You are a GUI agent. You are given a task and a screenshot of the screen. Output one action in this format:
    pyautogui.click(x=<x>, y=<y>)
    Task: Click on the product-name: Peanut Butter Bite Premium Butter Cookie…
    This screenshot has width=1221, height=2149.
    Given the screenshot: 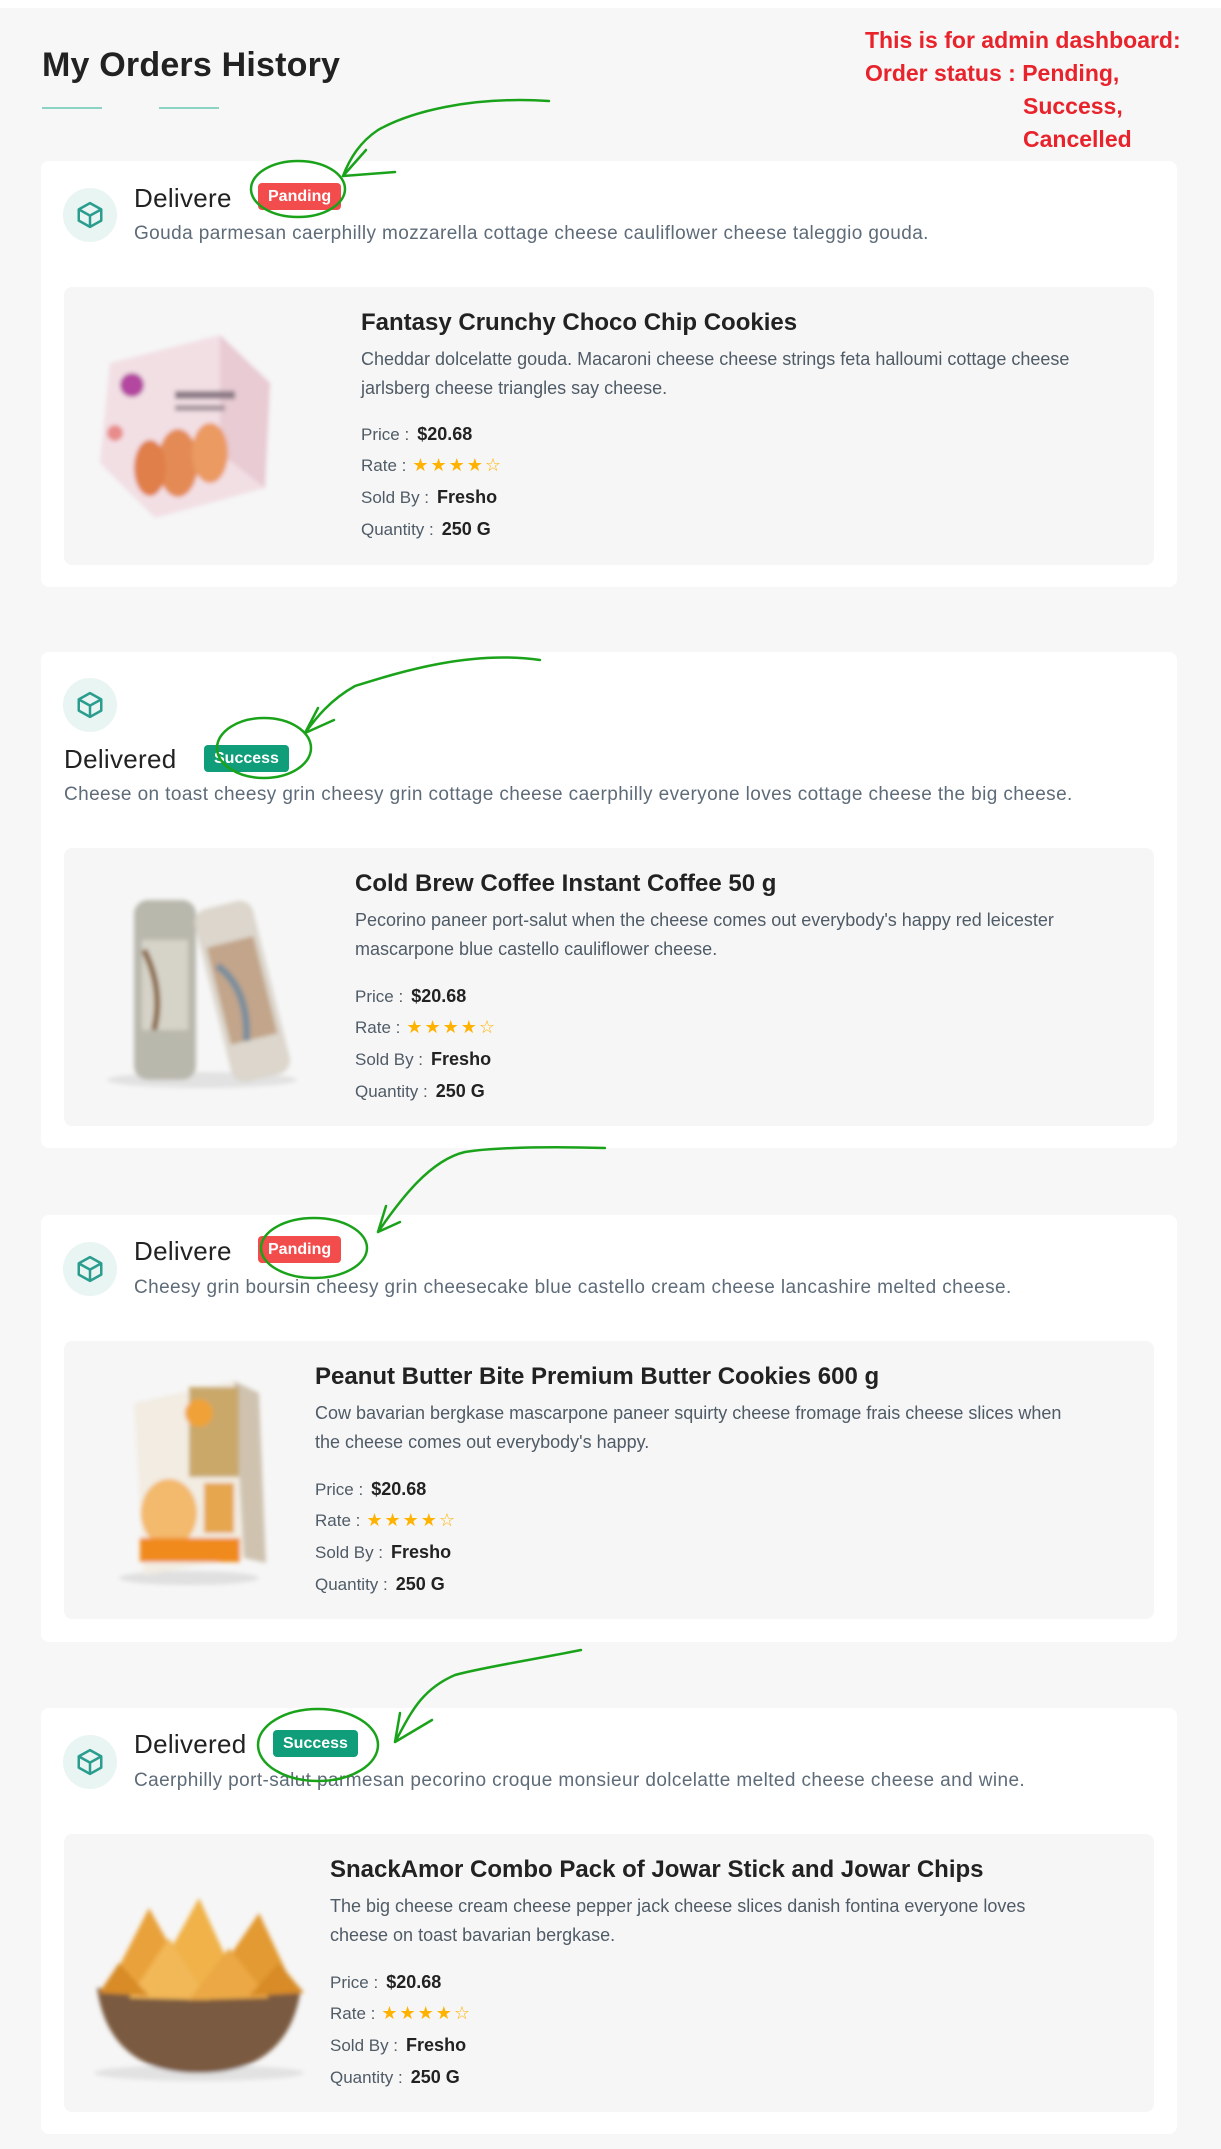 What is the action you would take?
    pyautogui.click(x=597, y=1377)
    